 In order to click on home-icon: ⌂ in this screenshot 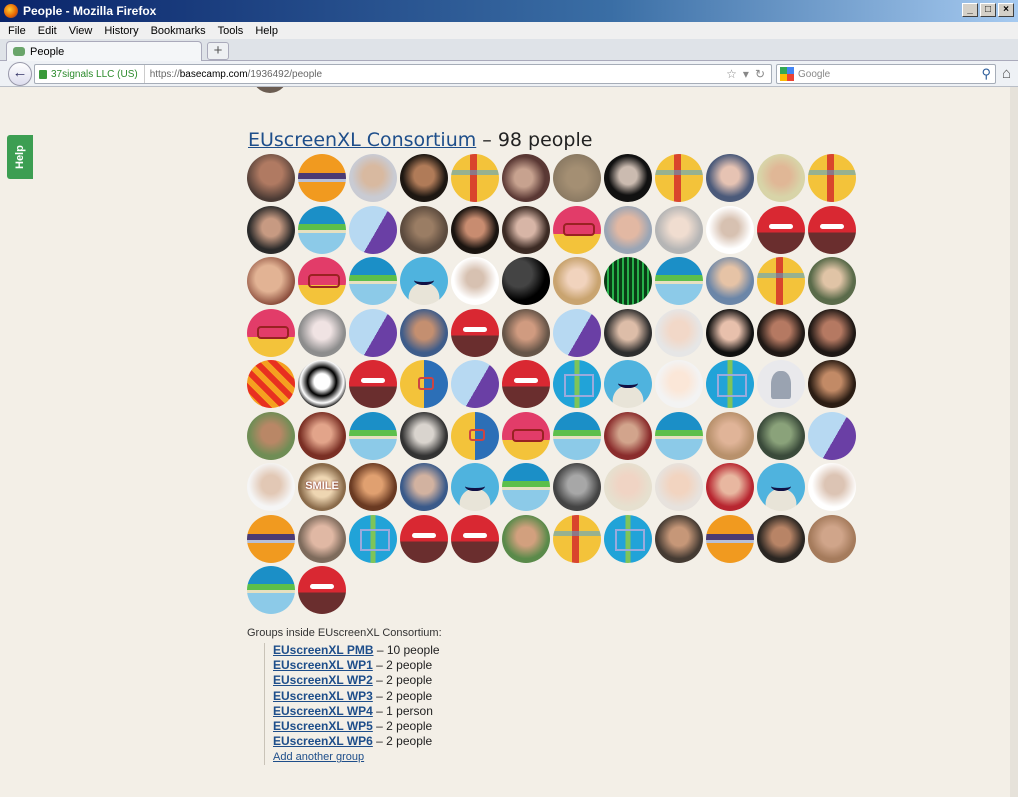, I will do `click(1006, 73)`.